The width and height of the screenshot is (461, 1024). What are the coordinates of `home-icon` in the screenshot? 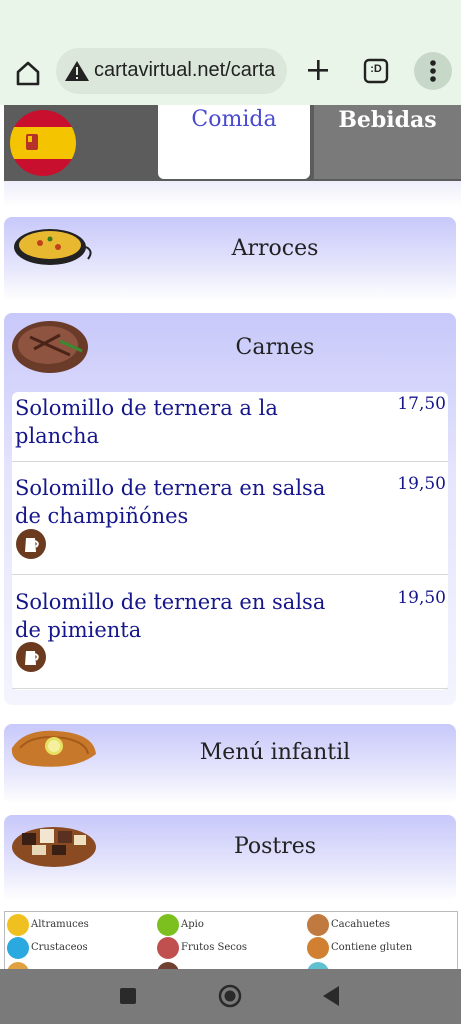 It's located at (28, 73).